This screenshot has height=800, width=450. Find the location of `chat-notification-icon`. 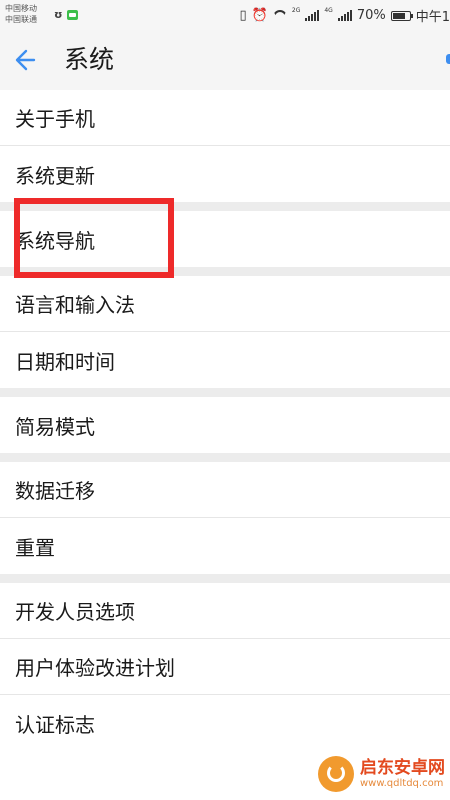

chat-notification-icon is located at coordinates (72, 14).